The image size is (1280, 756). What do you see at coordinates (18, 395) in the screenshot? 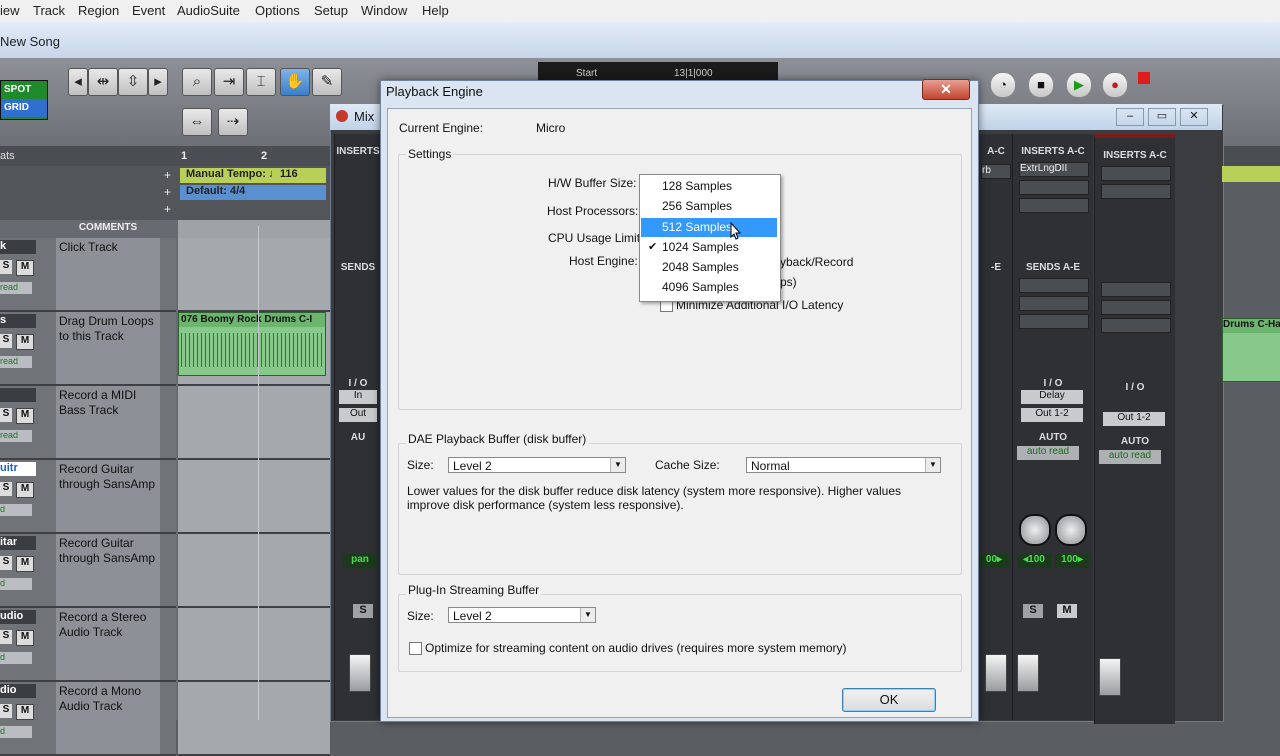
I see `track-name` at bounding box center [18, 395].